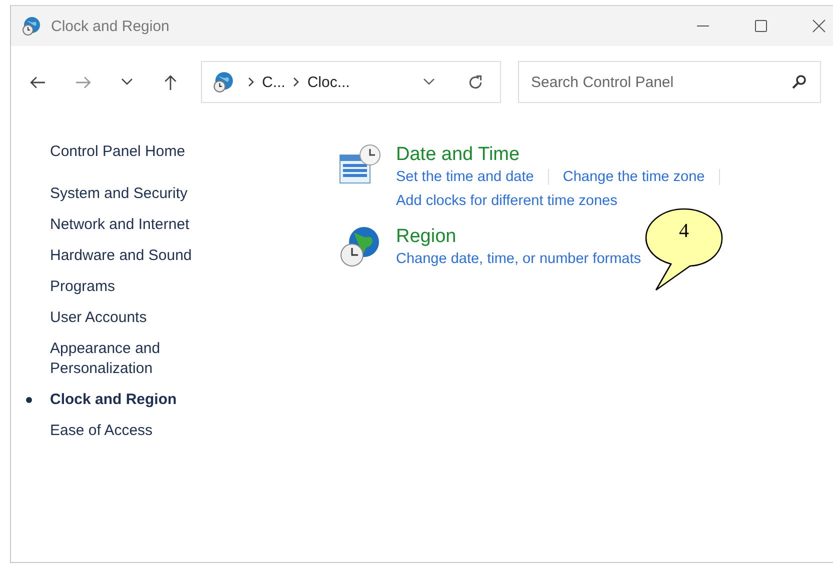 The height and width of the screenshot is (566, 833). What do you see at coordinates (130, 359) in the screenshot?
I see `sidebar-item: Appearance and Personalization` at bounding box center [130, 359].